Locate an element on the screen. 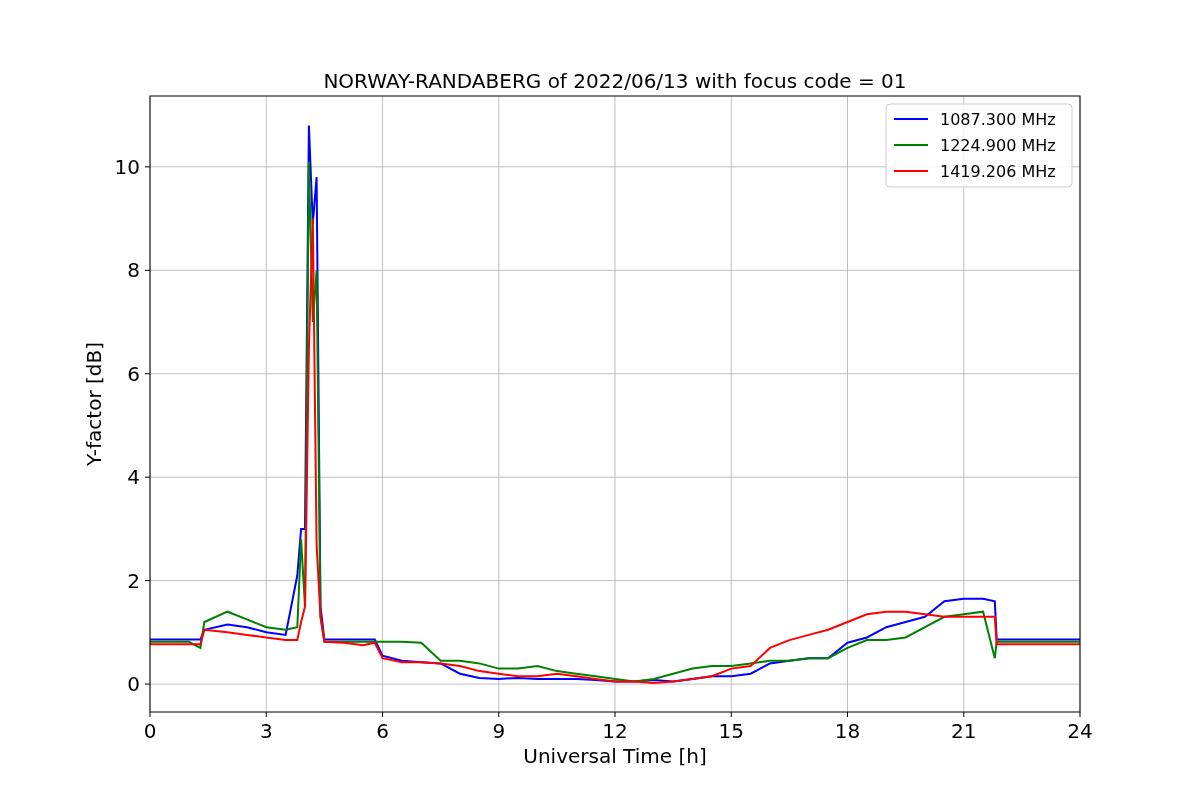 The height and width of the screenshot is (800, 1200). y-tick-label: 2 is located at coordinates (133, 580).